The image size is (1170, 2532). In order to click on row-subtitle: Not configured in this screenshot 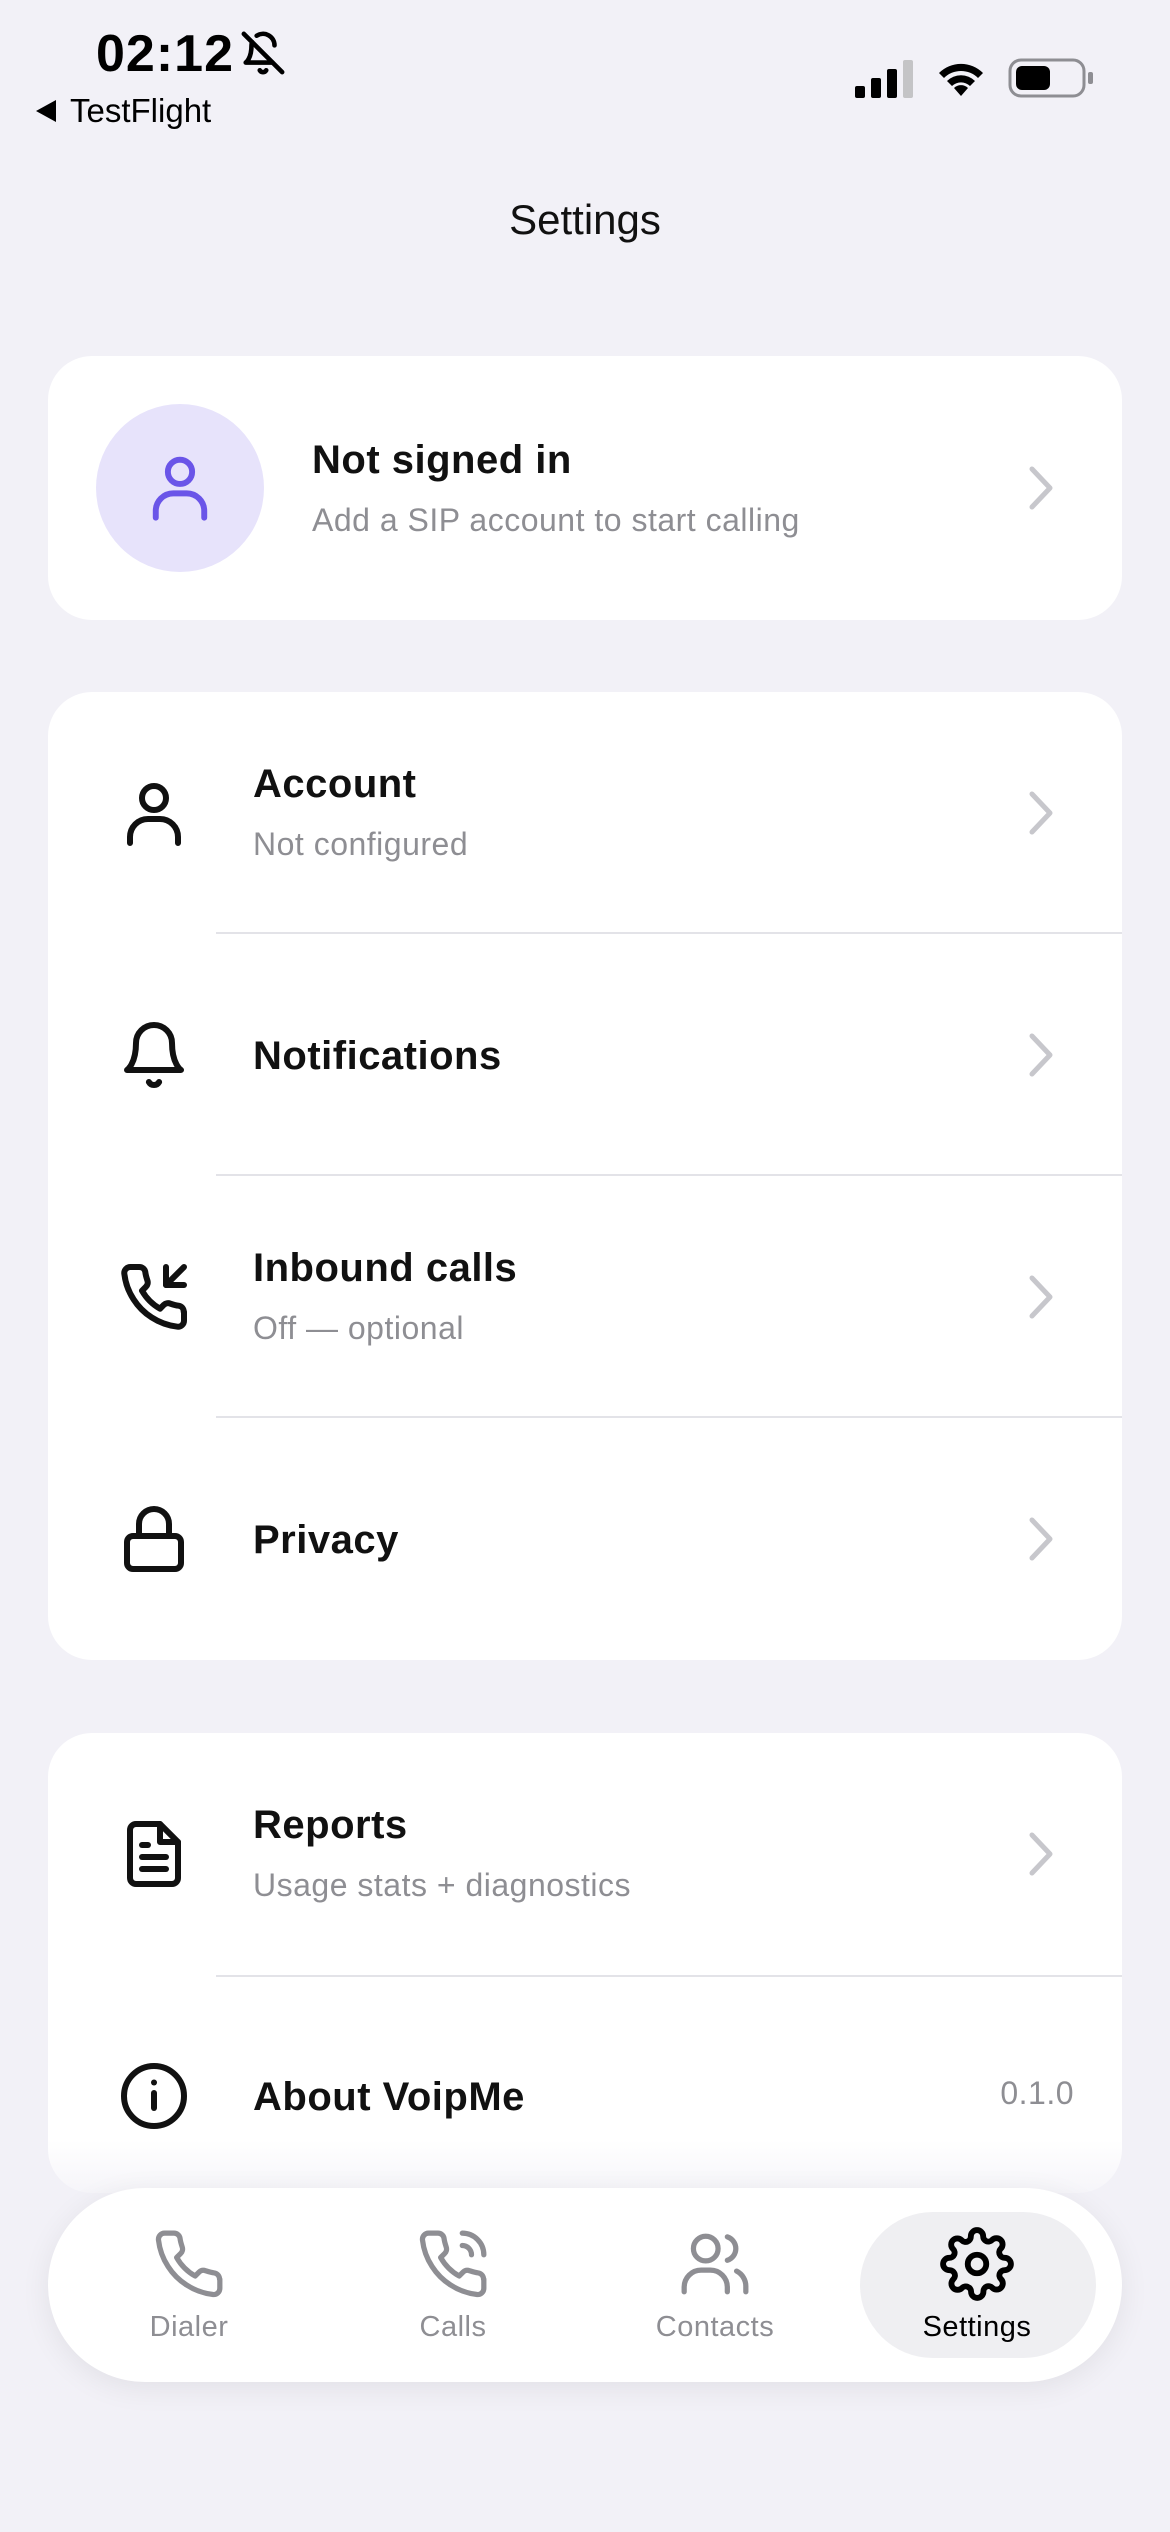, I will do `click(361, 844)`.